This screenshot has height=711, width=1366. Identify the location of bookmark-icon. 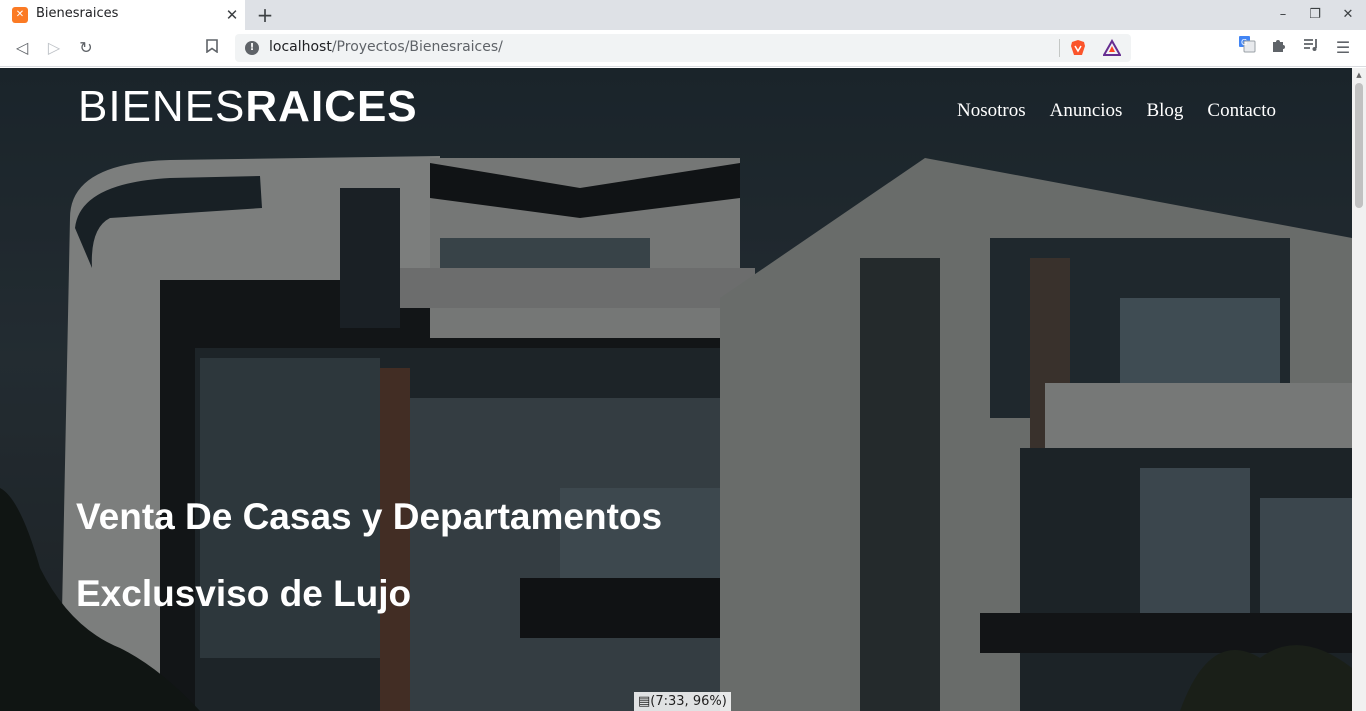
(212, 48).